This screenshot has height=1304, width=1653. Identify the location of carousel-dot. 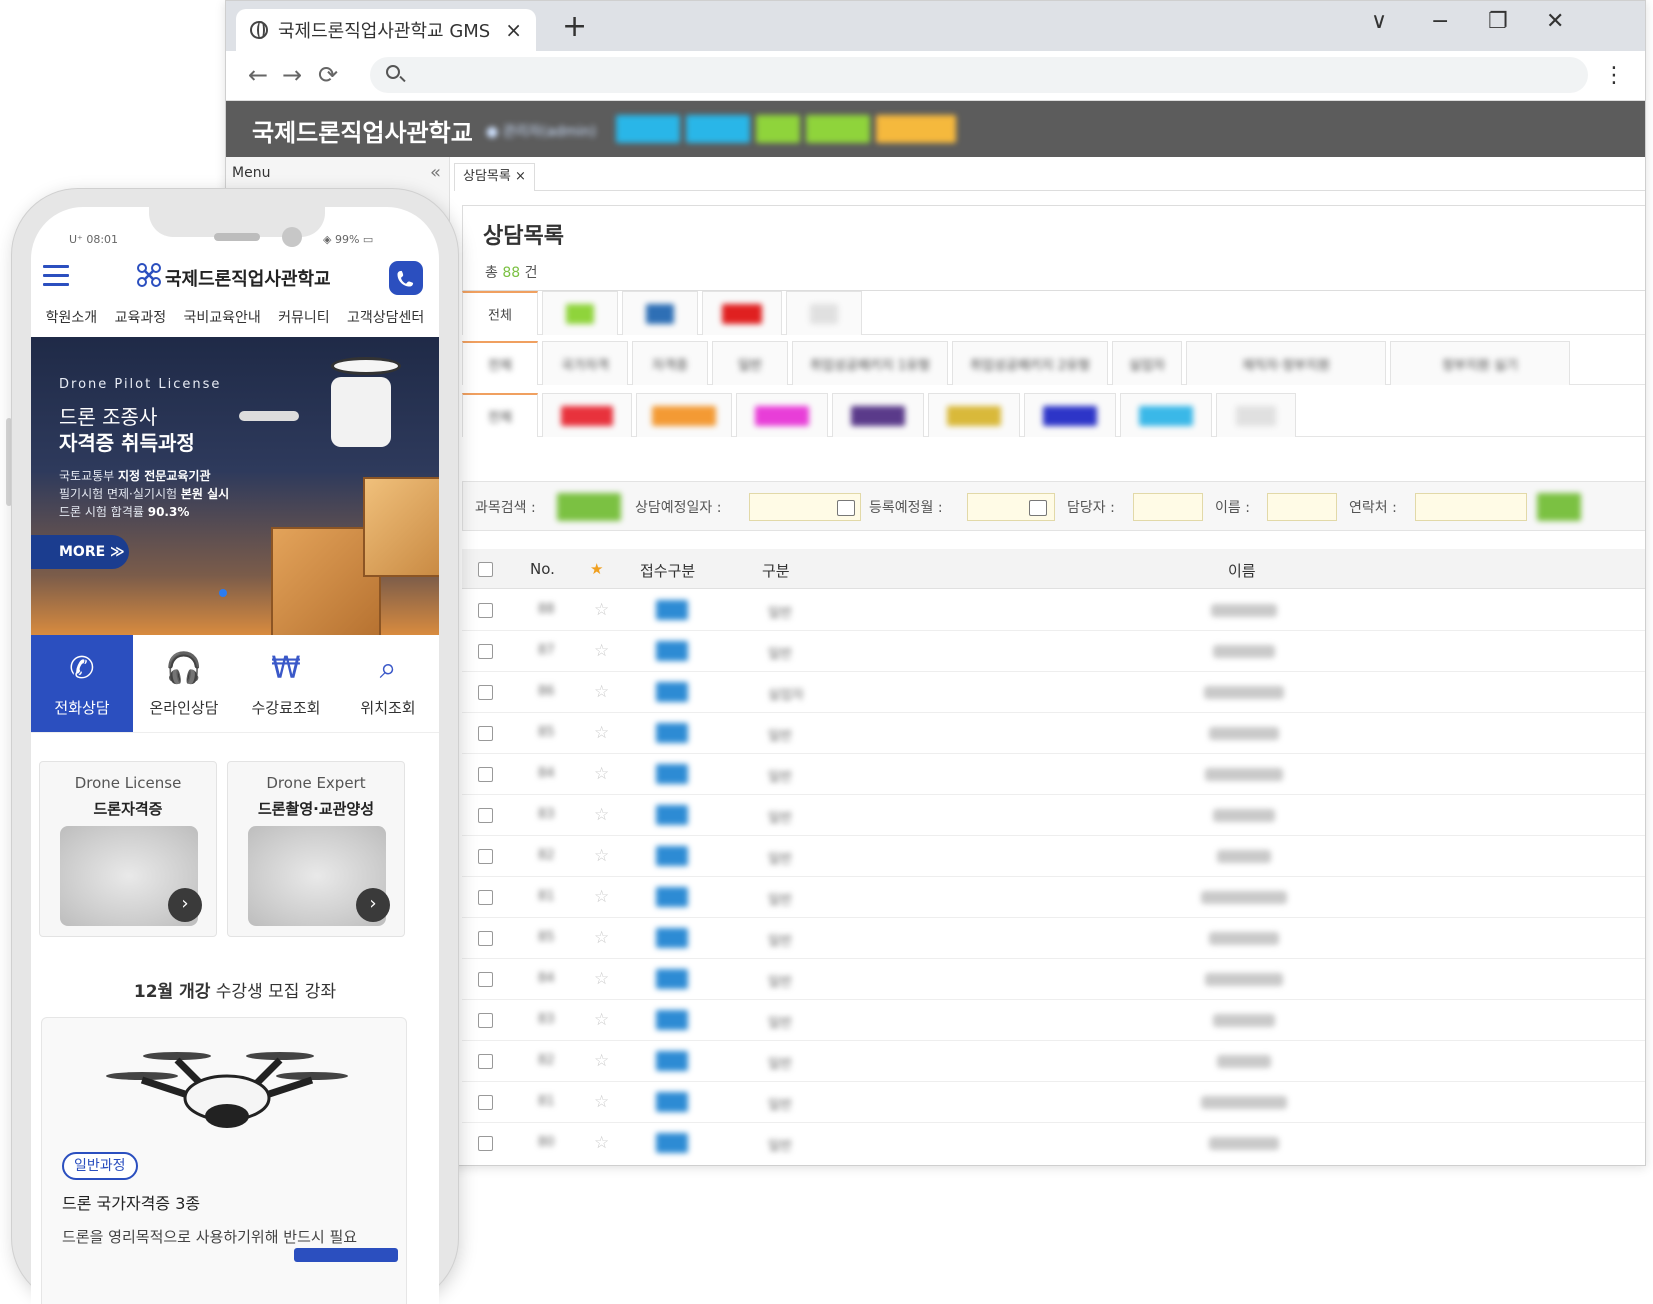
(223, 593).